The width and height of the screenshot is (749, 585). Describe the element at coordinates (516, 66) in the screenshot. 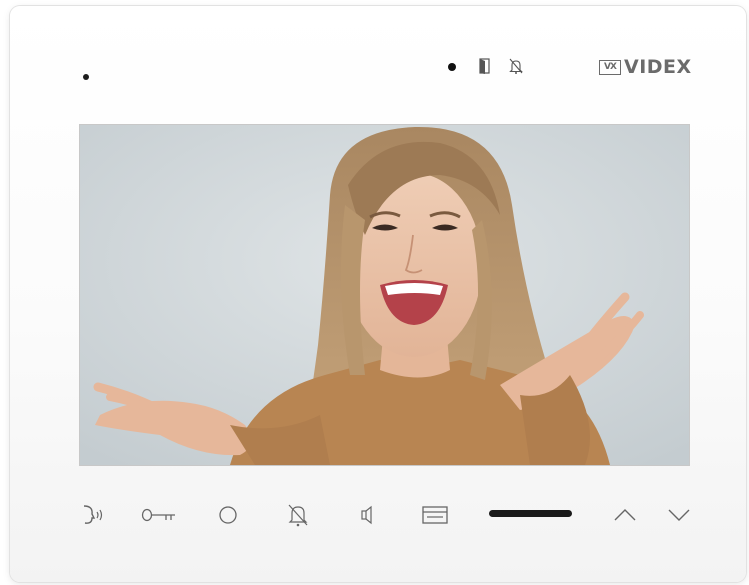

I see `mute-bell-icon` at that location.